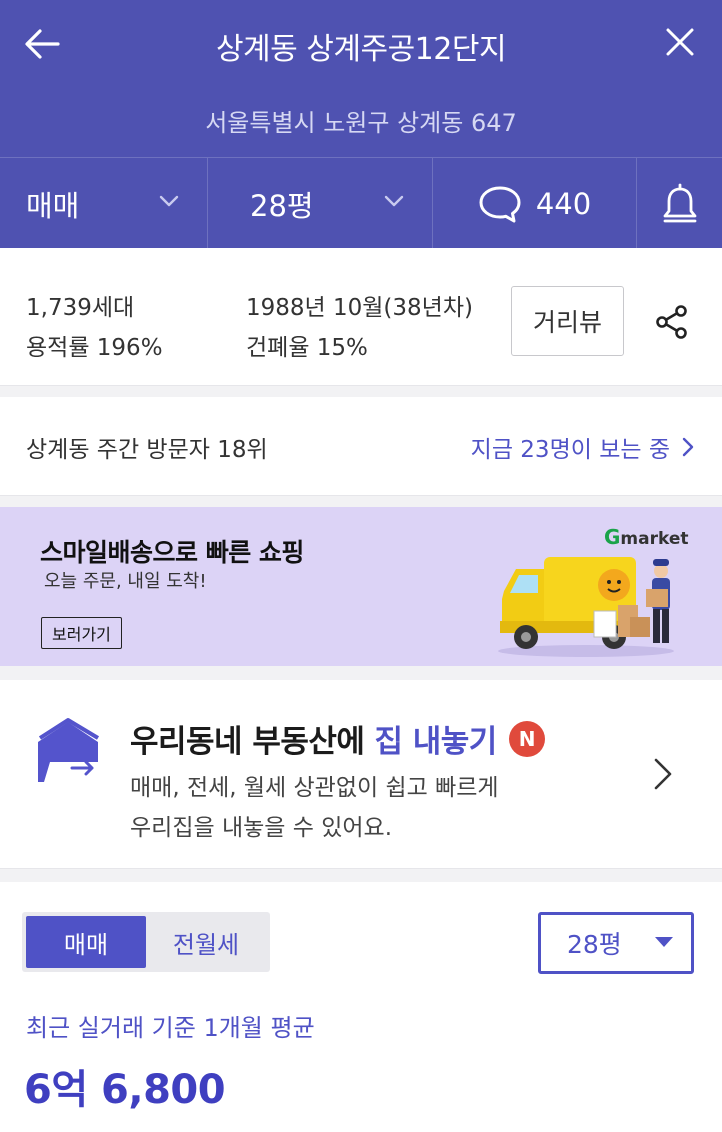 The width and height of the screenshot is (722, 1132). What do you see at coordinates (80, 308) in the screenshot?
I see `households: 1,739세대` at bounding box center [80, 308].